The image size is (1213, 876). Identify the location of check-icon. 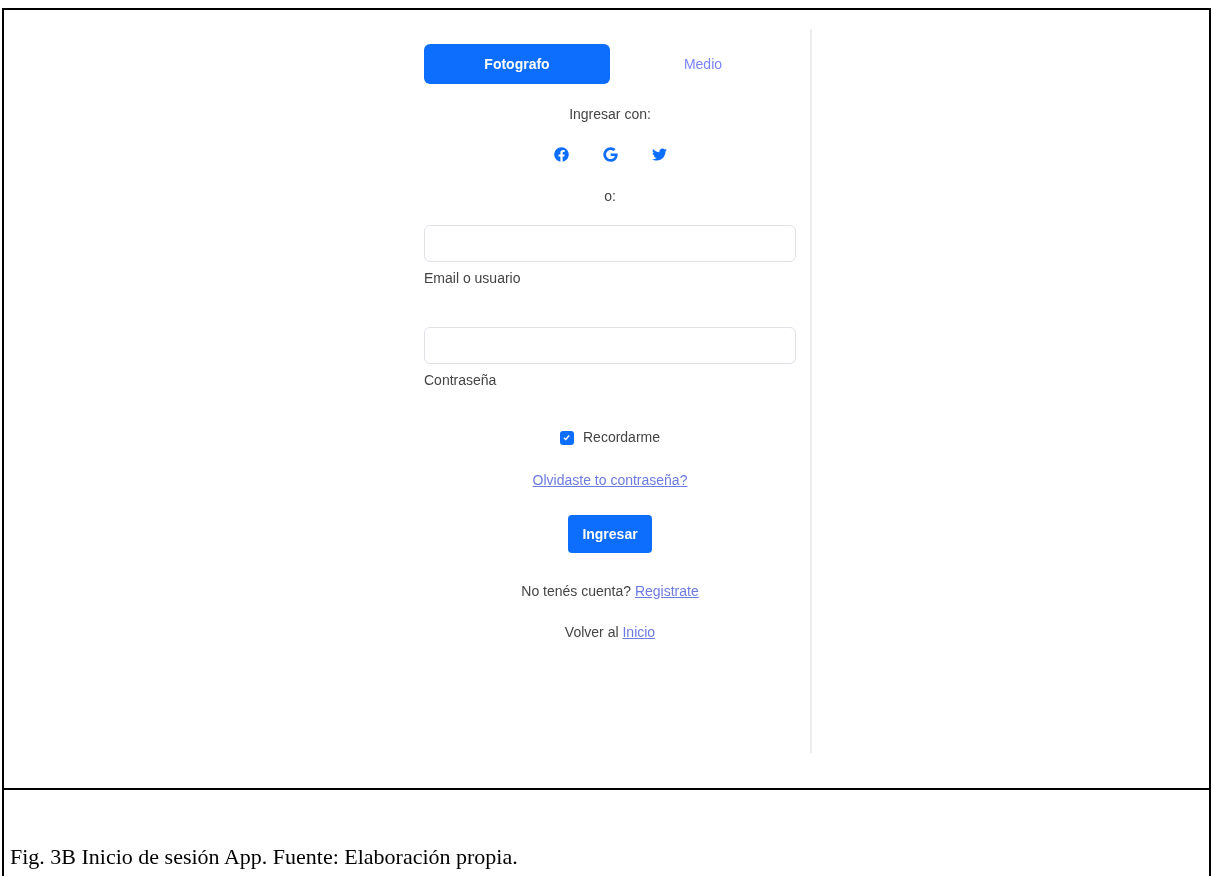
(567, 437).